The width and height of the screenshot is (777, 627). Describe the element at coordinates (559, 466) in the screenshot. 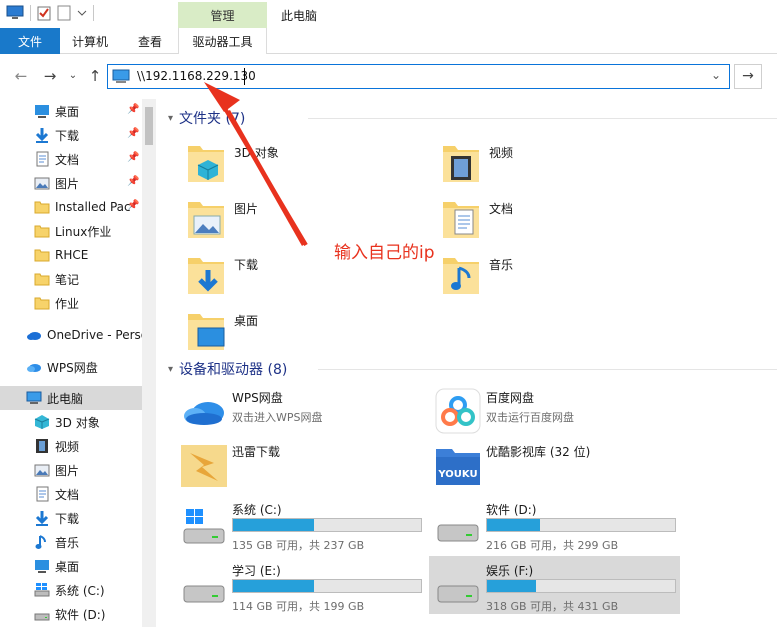

I see `device-youku: YOUKU 优酷影视库 (32 位)` at that location.